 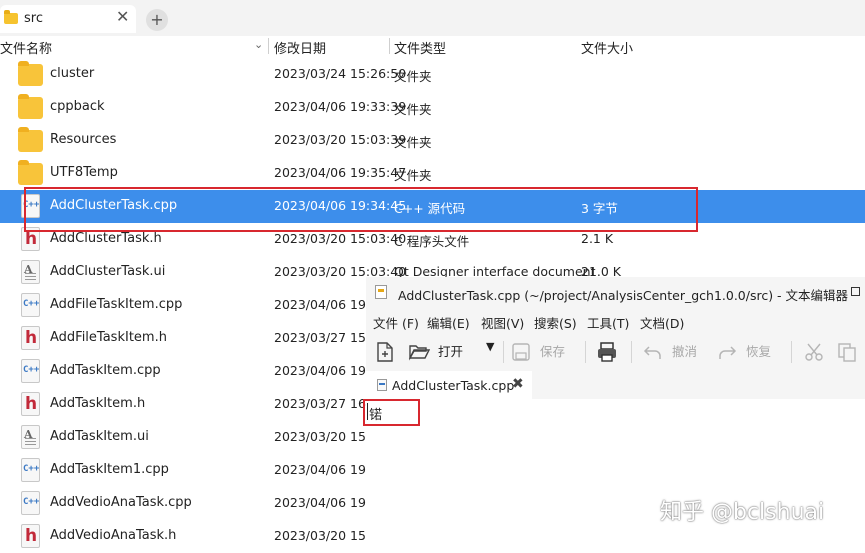 I want to click on maximize-button, so click(x=855, y=291).